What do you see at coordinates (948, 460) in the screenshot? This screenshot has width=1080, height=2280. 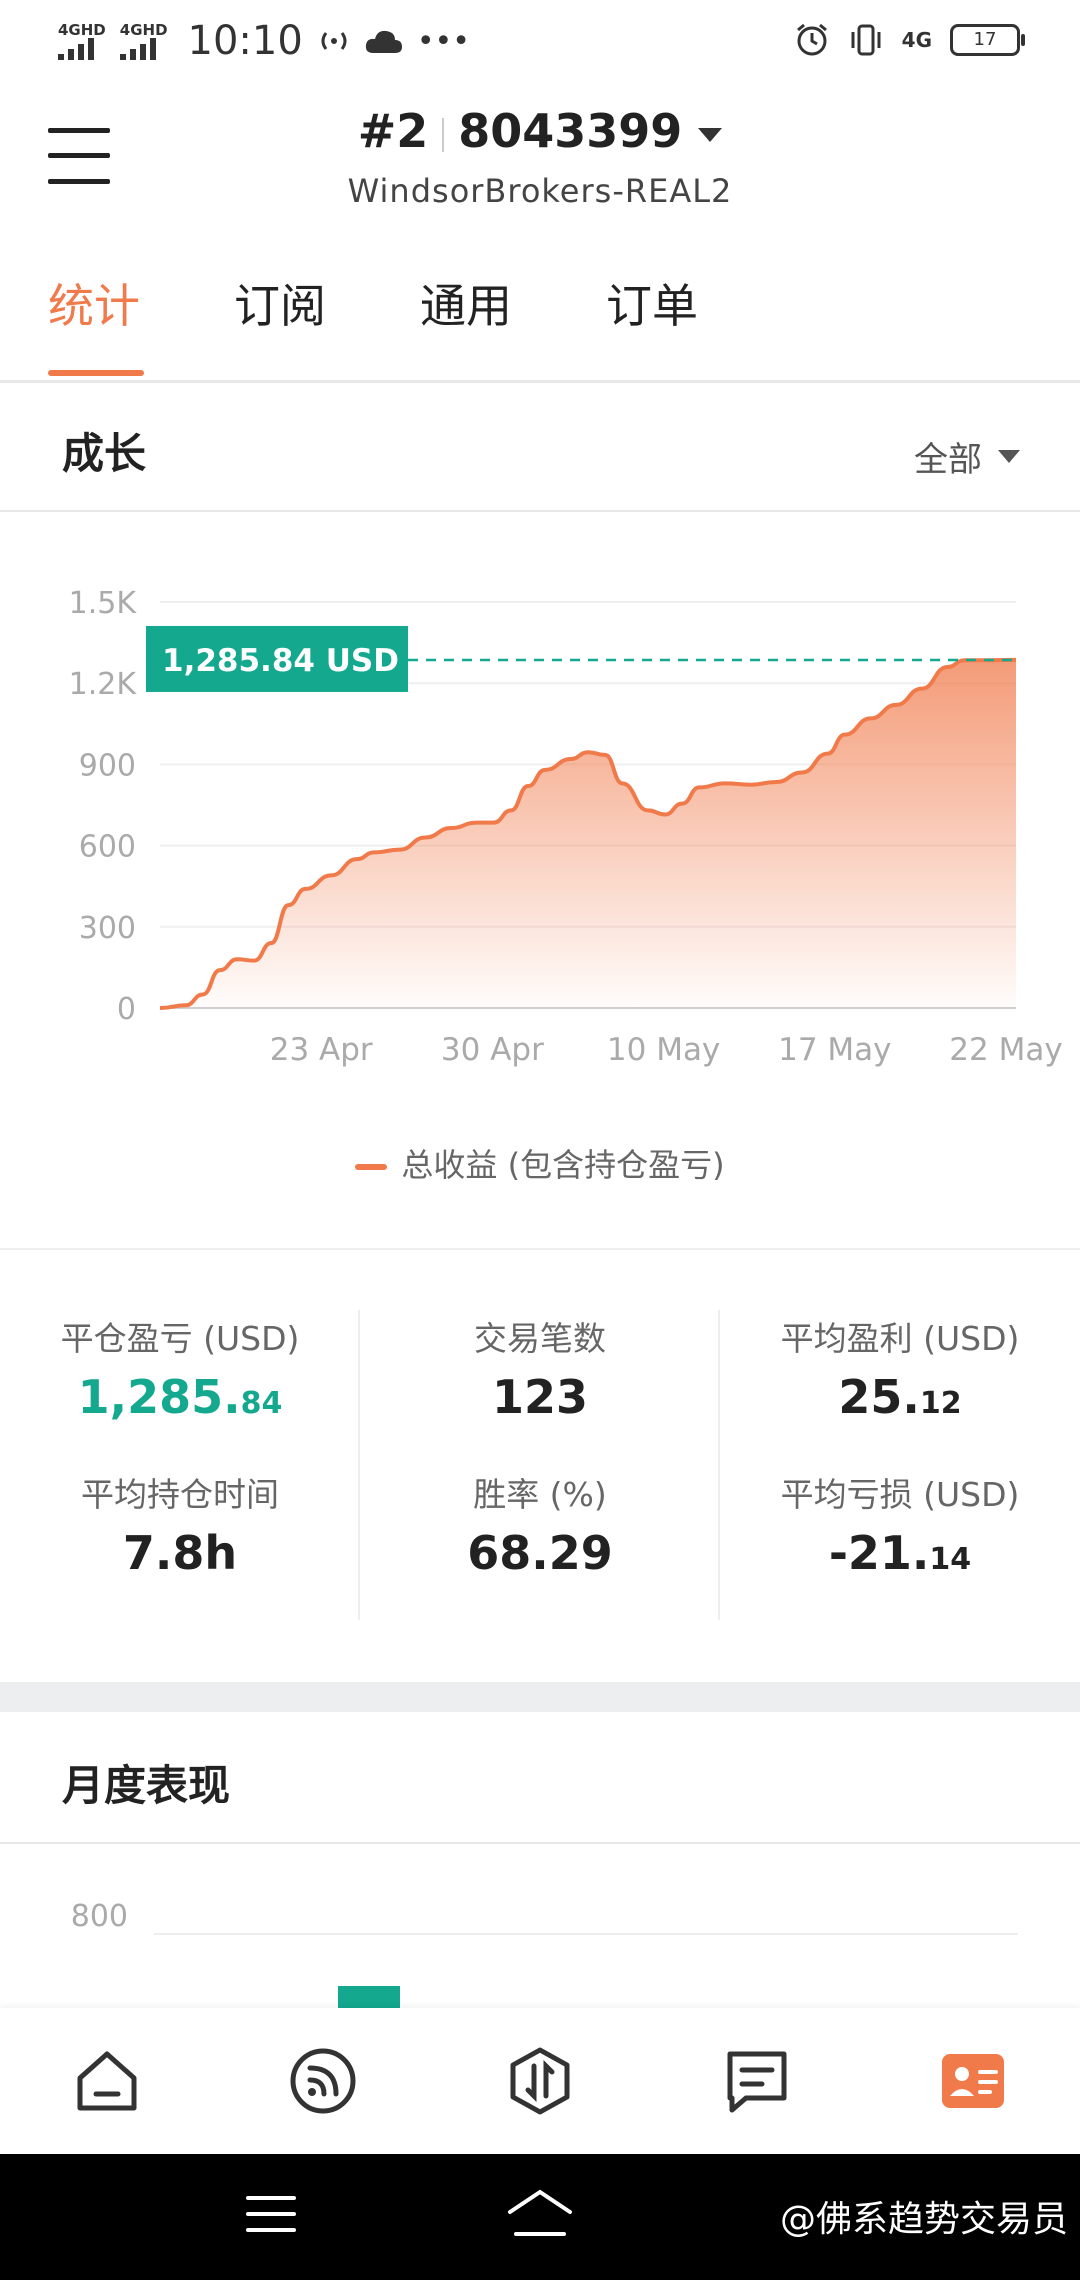 I see `period-filter-label: 全部` at bounding box center [948, 460].